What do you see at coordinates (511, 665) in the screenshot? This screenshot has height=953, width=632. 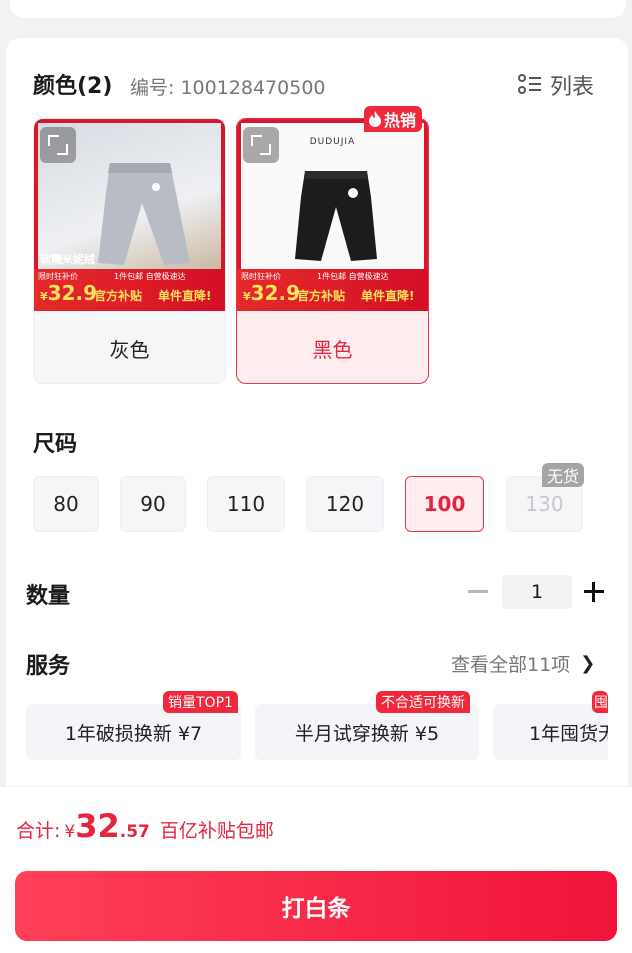 I see `view-all-label: 查看全部11项` at bounding box center [511, 665].